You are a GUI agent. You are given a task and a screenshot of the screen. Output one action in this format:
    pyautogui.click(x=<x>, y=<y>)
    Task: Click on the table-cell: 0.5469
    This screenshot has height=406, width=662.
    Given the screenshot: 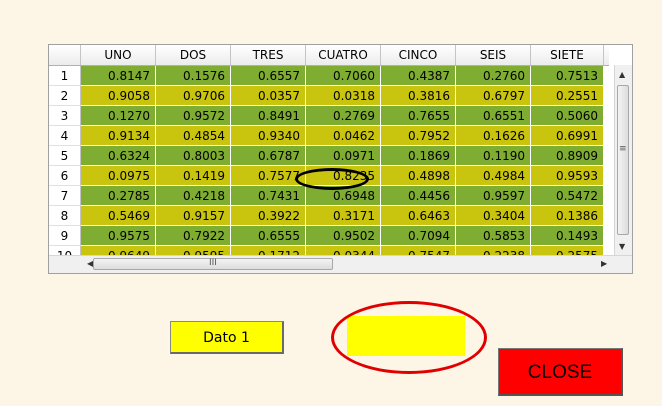 What is the action you would take?
    pyautogui.click(x=118, y=216)
    